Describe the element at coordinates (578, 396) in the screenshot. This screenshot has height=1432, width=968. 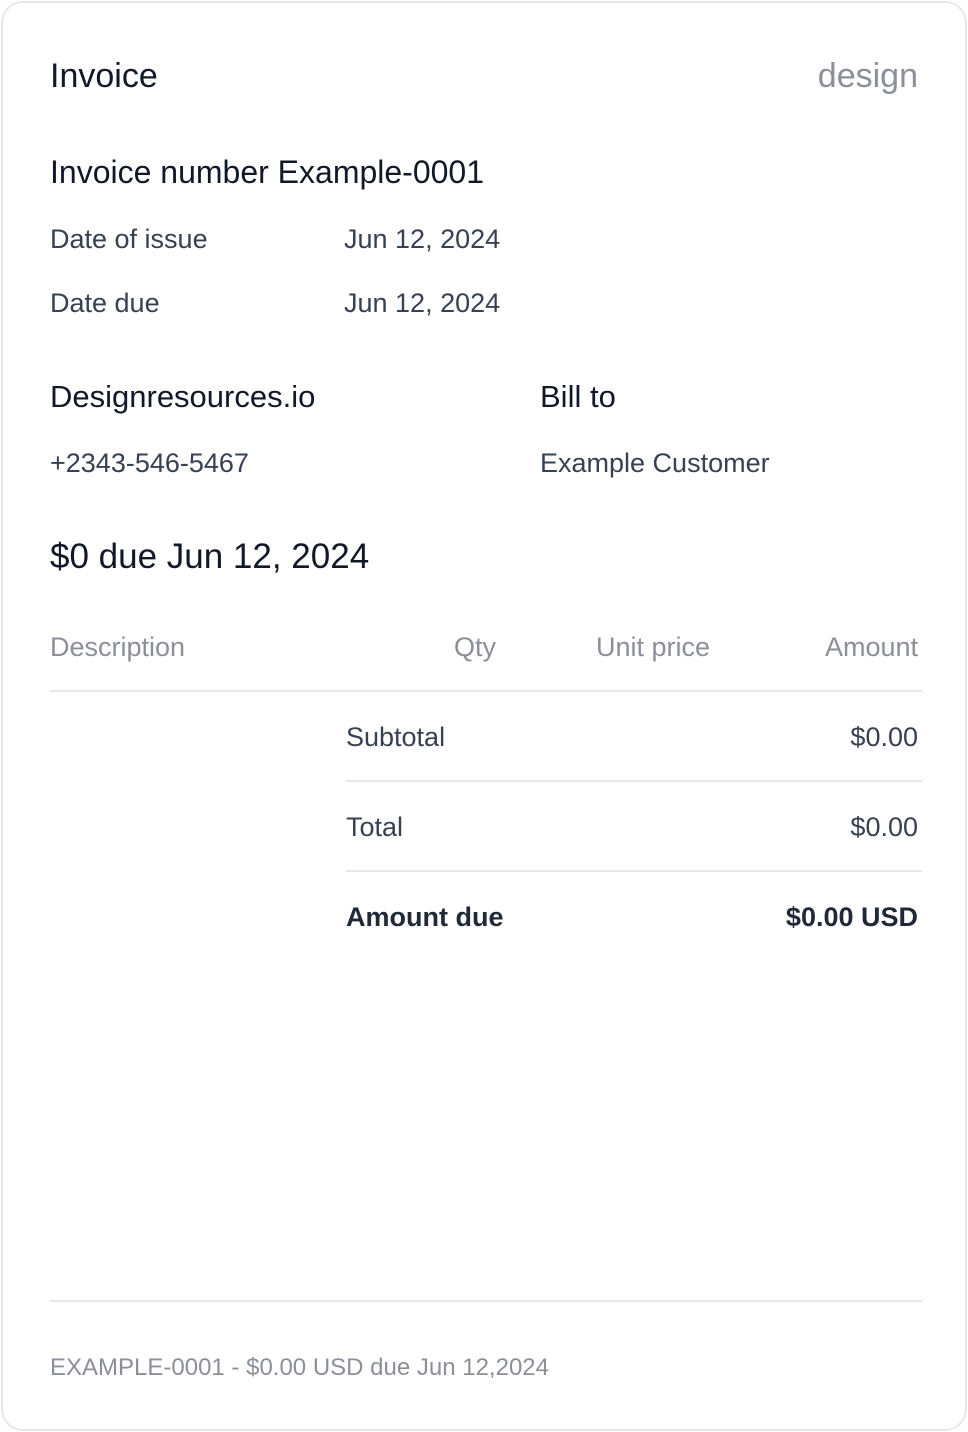
I see `bill-to-heading: Bill to` at that location.